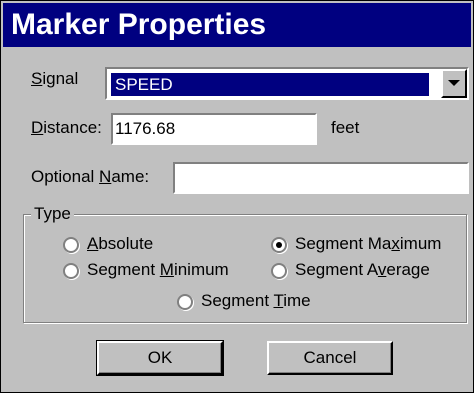 The width and height of the screenshot is (476, 395). I want to click on distance-unit: feet, so click(345, 127).